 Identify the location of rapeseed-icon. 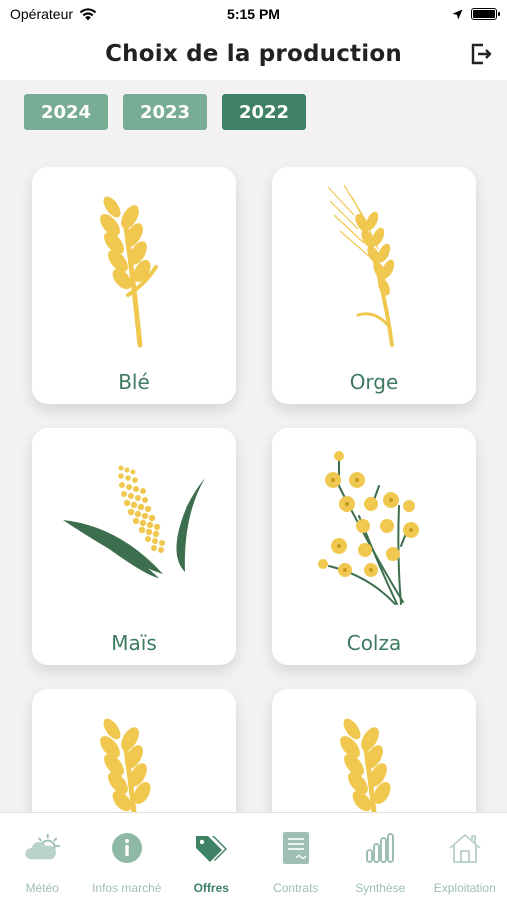
(374, 531).